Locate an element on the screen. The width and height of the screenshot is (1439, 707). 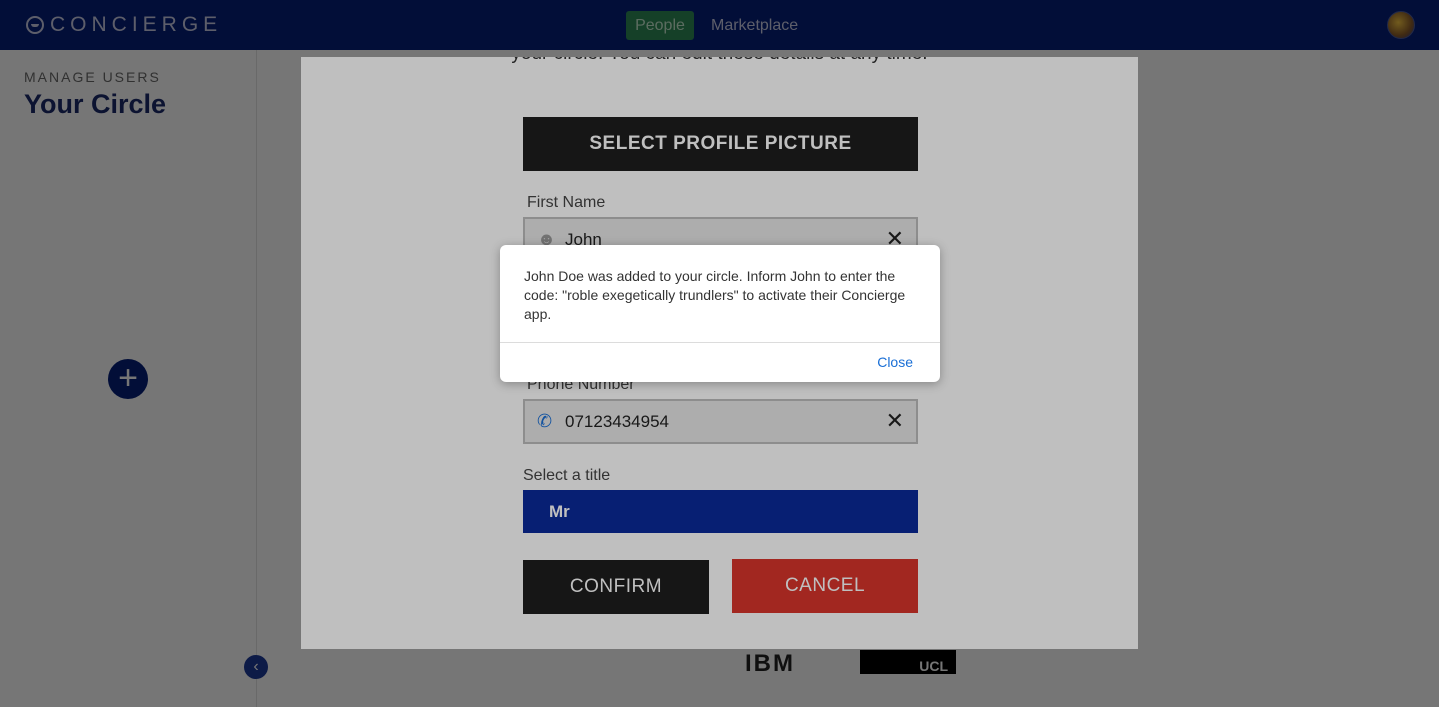
alert-divider is located at coordinates (720, 342).